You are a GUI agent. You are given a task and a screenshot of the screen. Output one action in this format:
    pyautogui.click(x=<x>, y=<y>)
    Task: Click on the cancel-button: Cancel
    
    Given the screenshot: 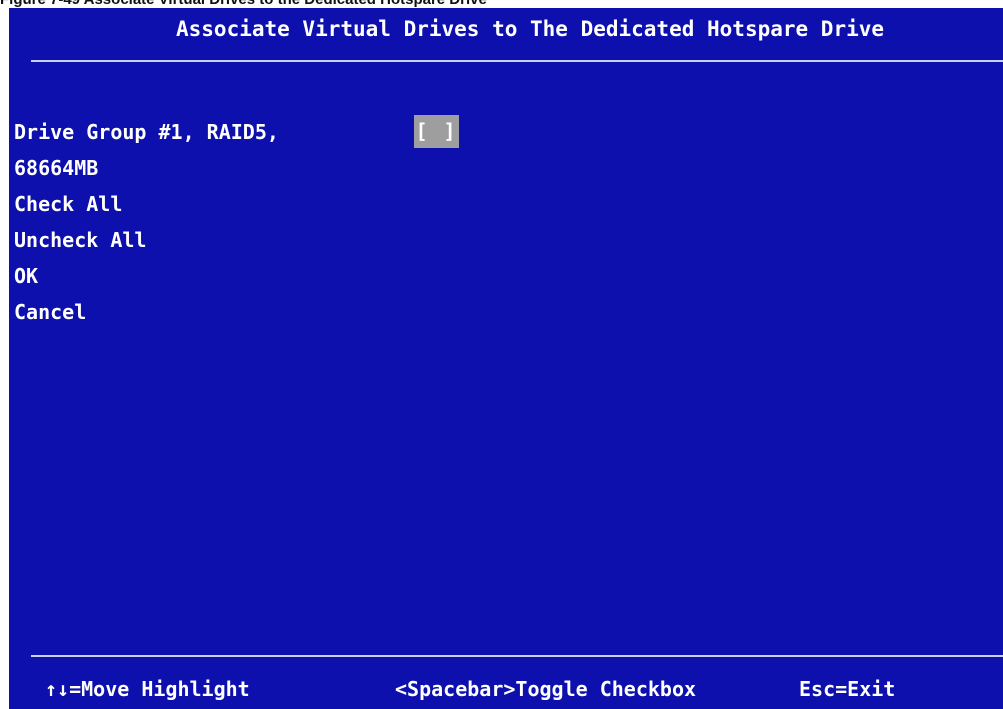 What is the action you would take?
    pyautogui.click(x=146, y=312)
    